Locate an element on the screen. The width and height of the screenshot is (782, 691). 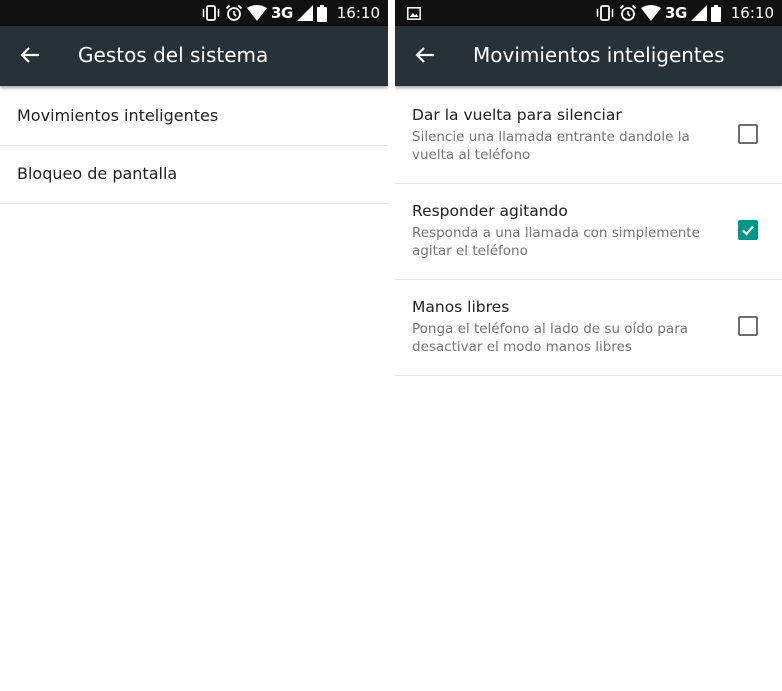
pref-title: Responder agitando is located at coordinates (490, 211).